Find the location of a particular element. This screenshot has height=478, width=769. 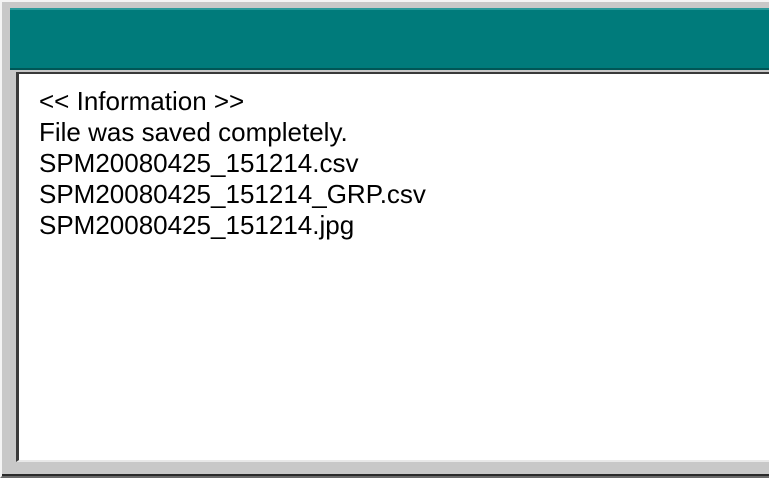

saved-file-jpg: SPM20080425_151214.jpg is located at coordinates (197, 225).